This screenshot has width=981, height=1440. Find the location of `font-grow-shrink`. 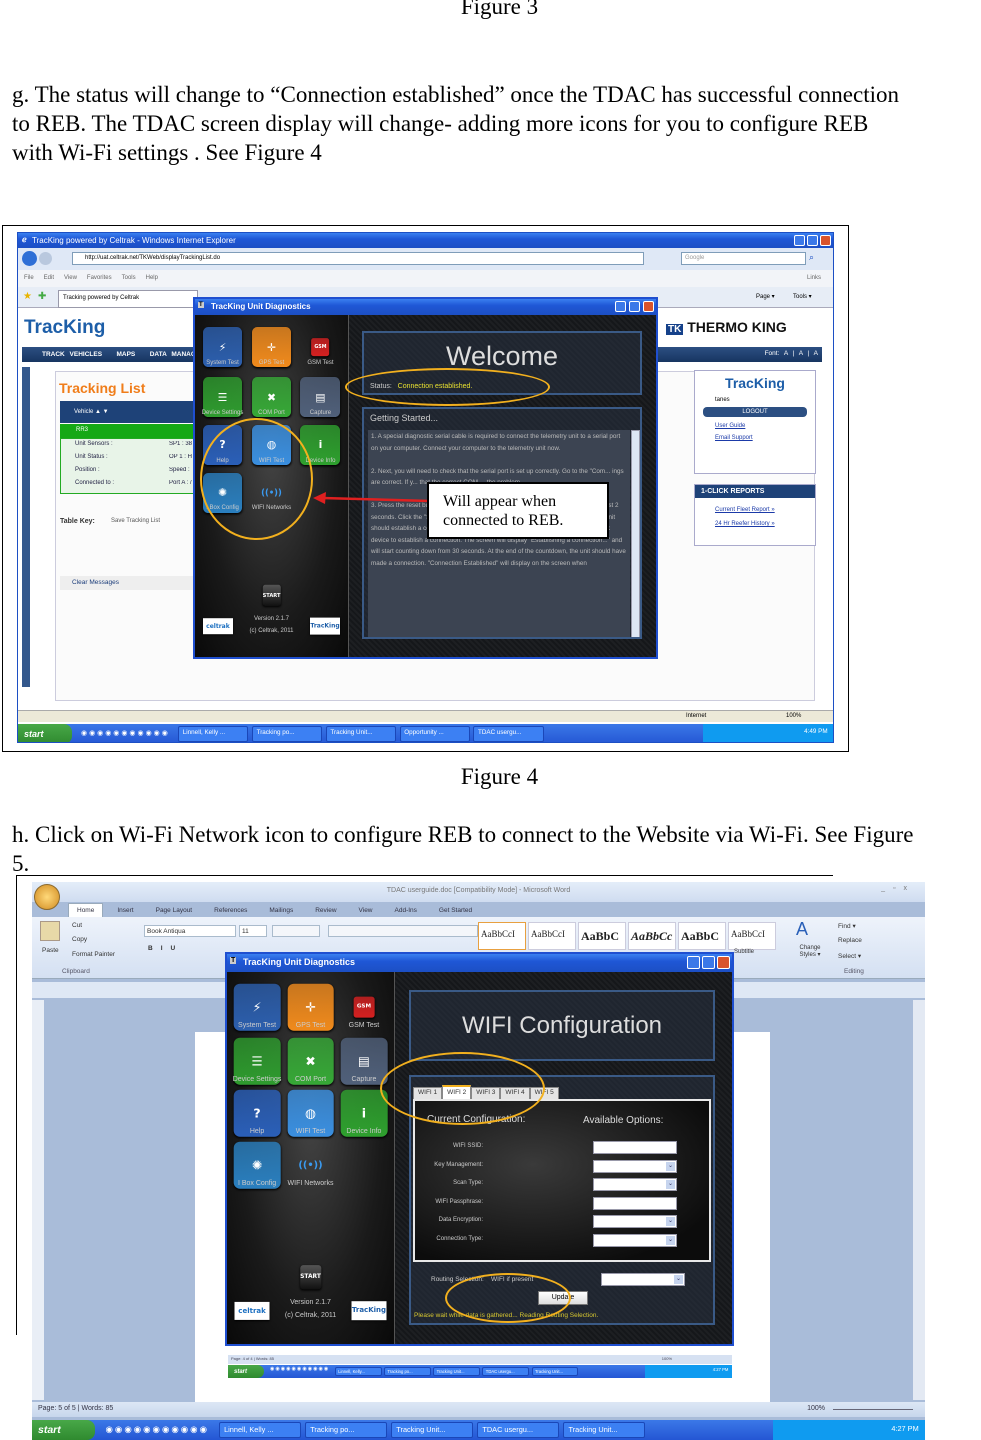

font-grow-shrink is located at coordinates (296, 931).